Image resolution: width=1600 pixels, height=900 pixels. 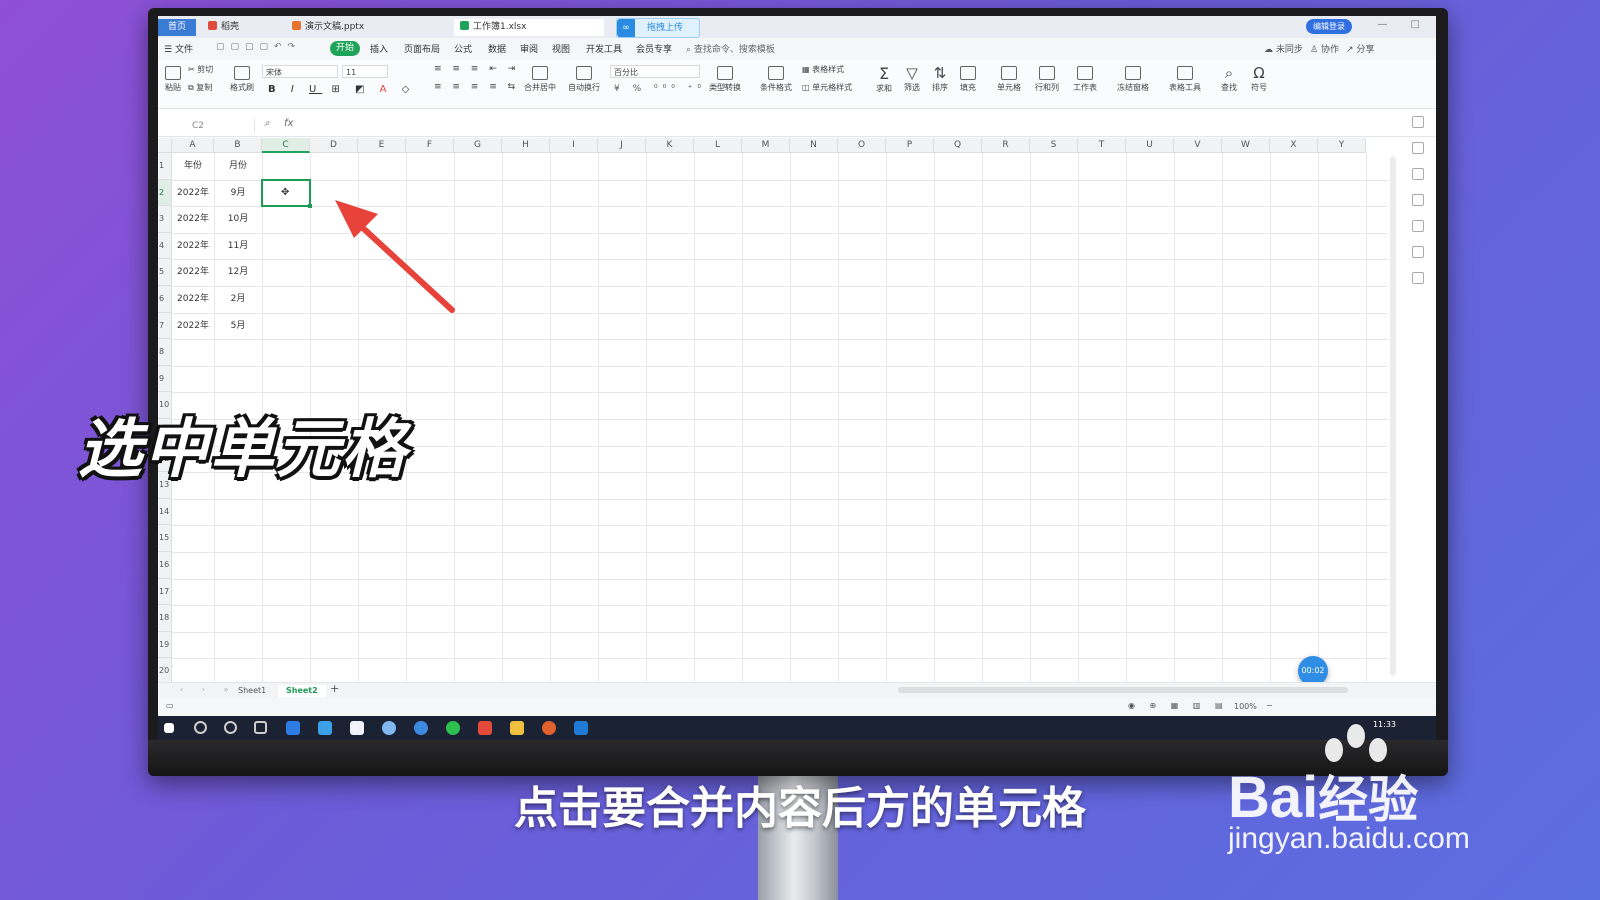 I want to click on overlay-label: 选中单元格, so click(x=243, y=450).